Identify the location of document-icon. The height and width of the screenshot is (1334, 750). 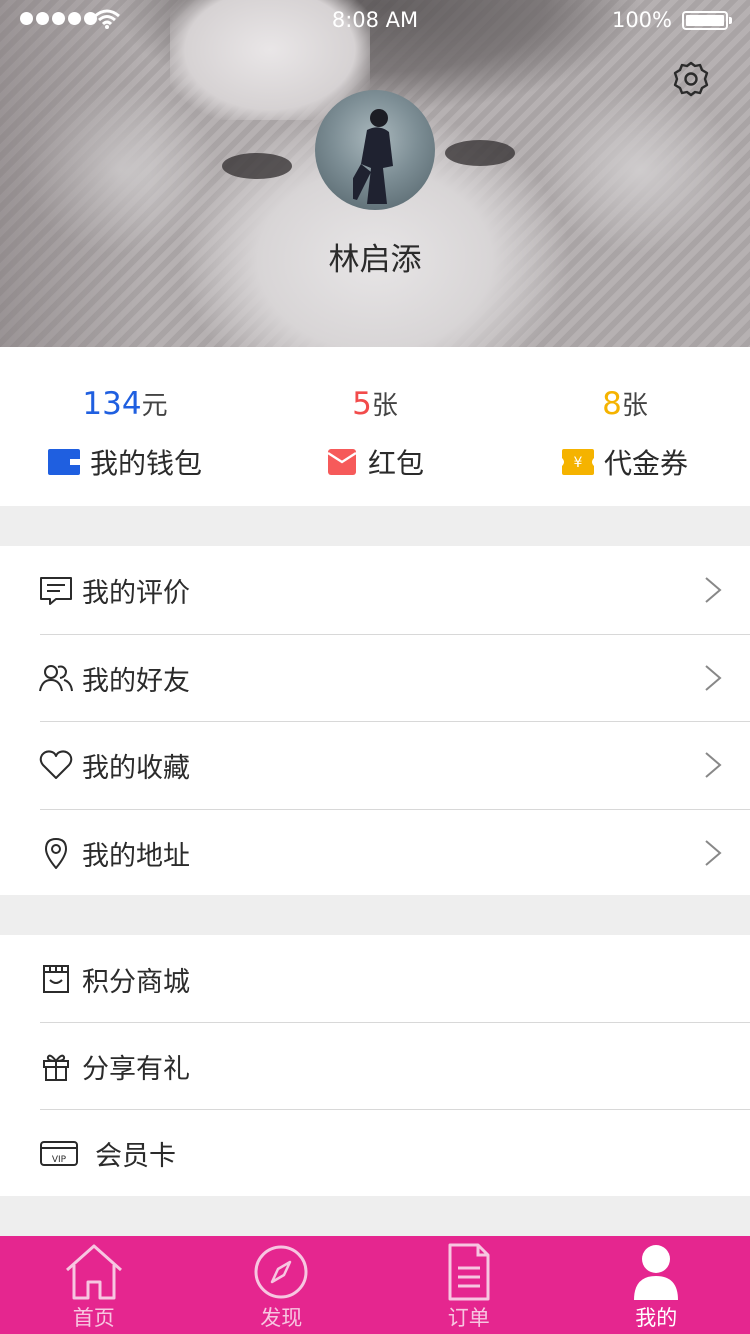
(469, 1272).